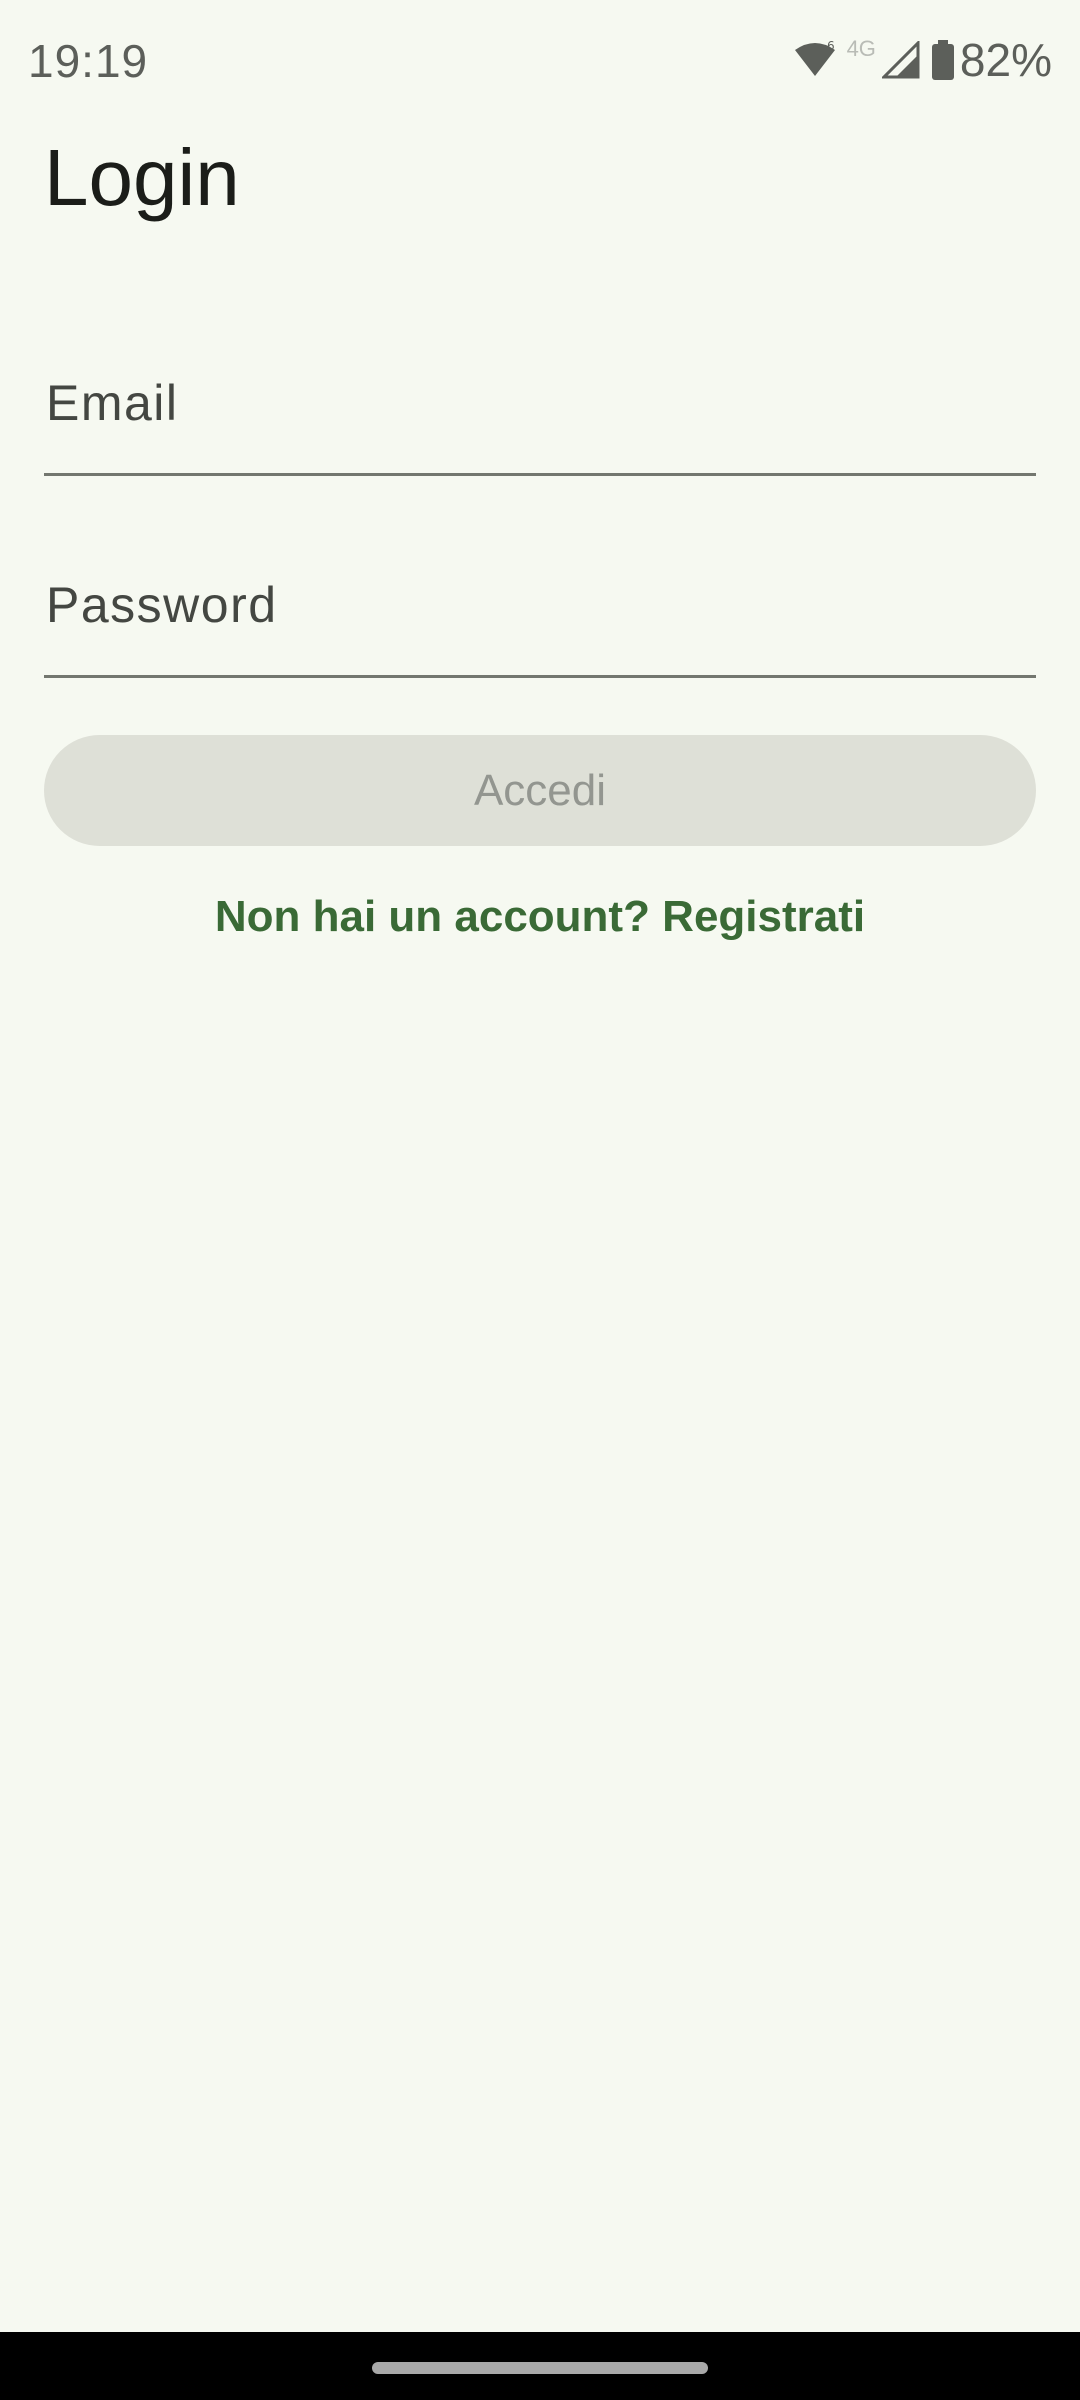  I want to click on navigation-bar, so click(540, 2366).